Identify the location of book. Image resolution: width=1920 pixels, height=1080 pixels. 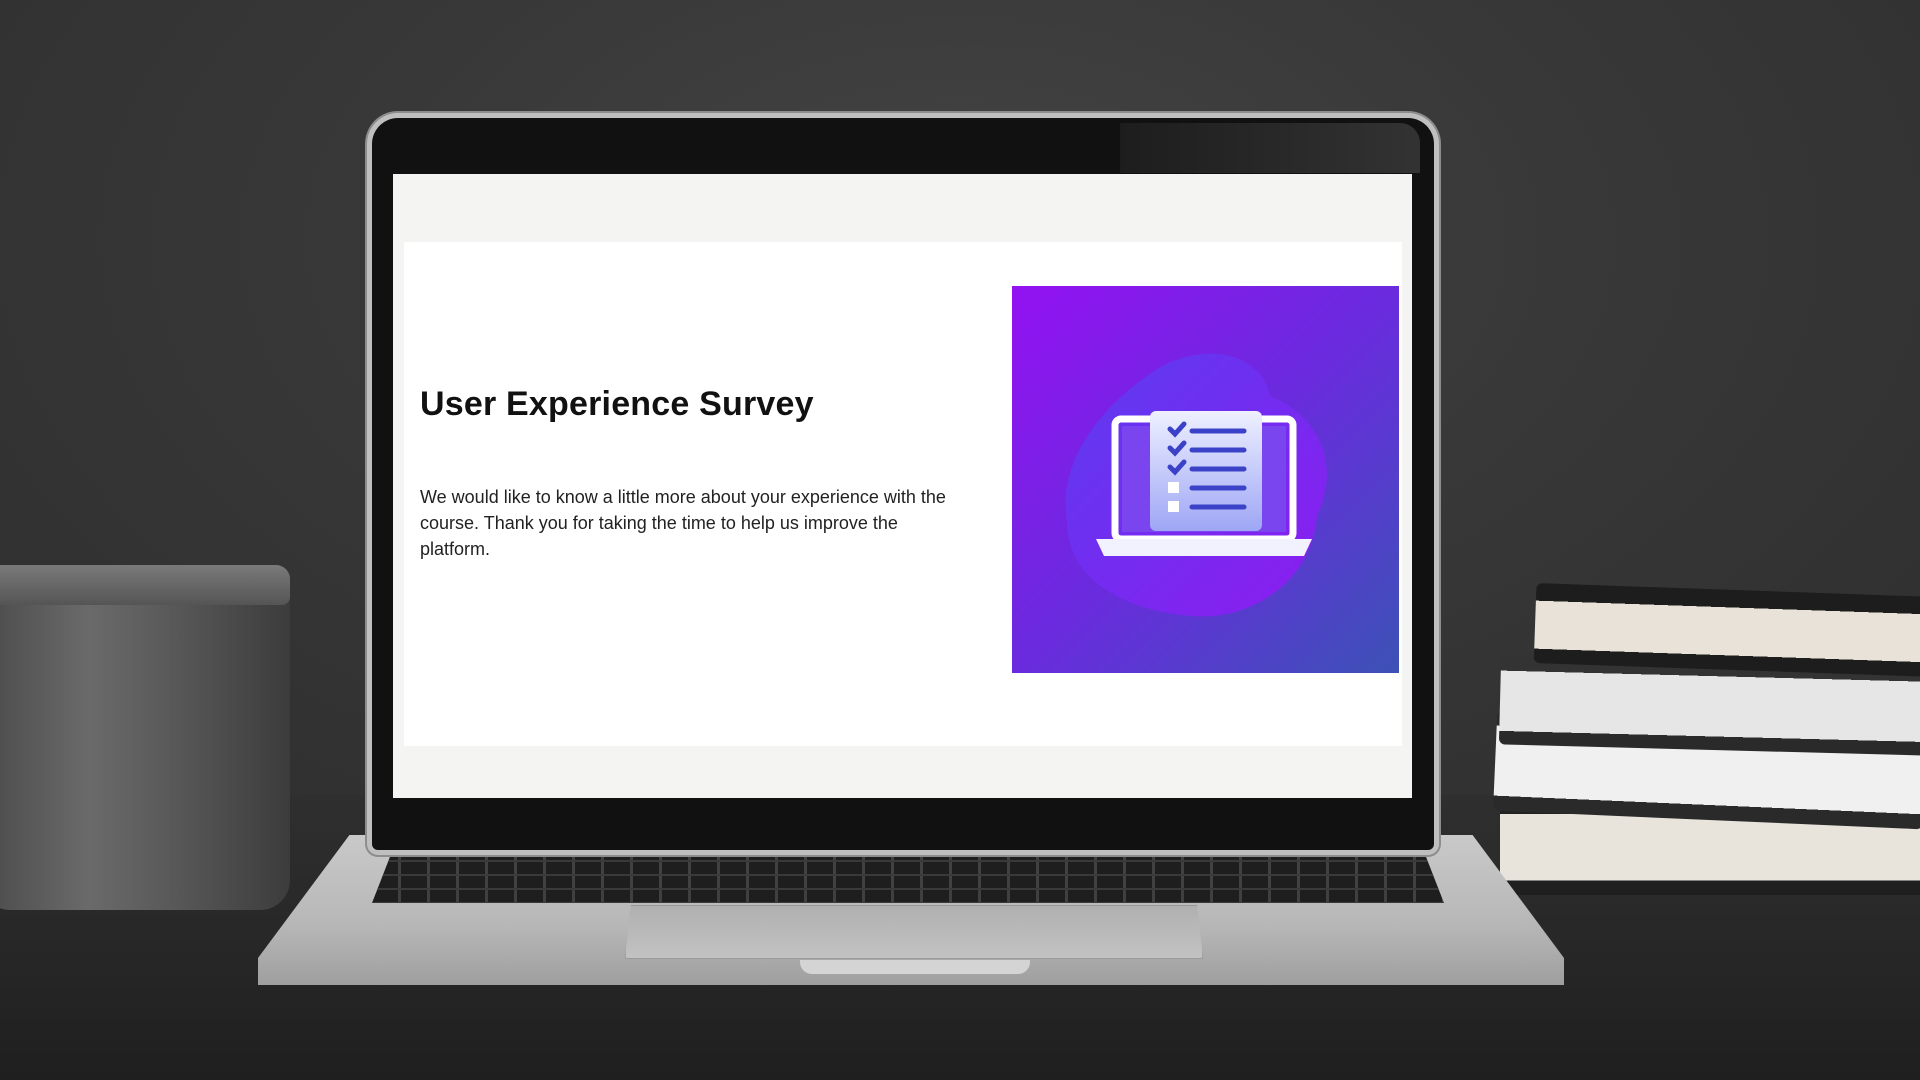
(1726, 630).